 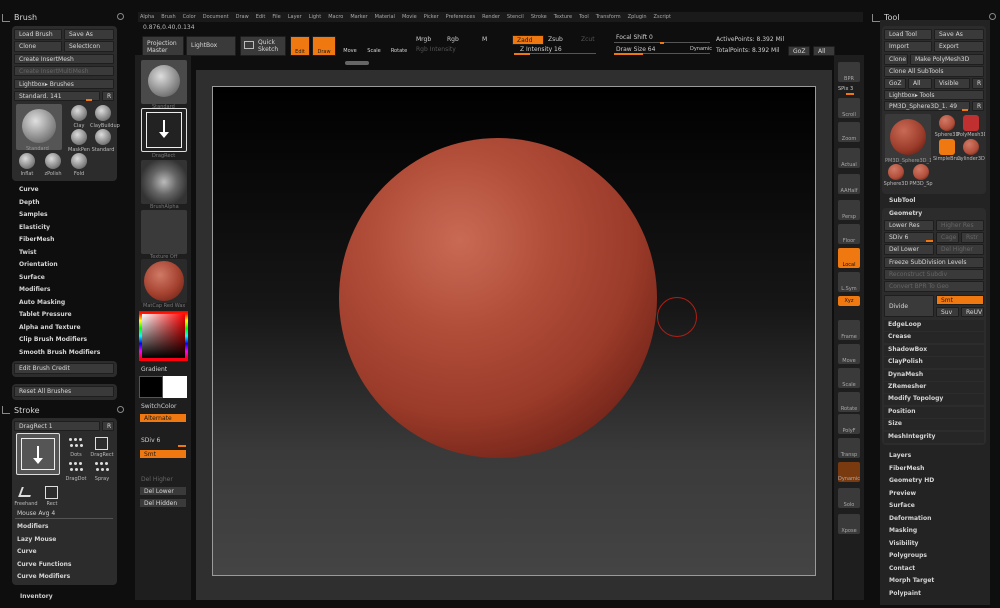 What do you see at coordinates (59, 352) in the screenshot?
I see `brush-menu-smooth-brush-modifiers: Smooth Brush Modifiers` at bounding box center [59, 352].